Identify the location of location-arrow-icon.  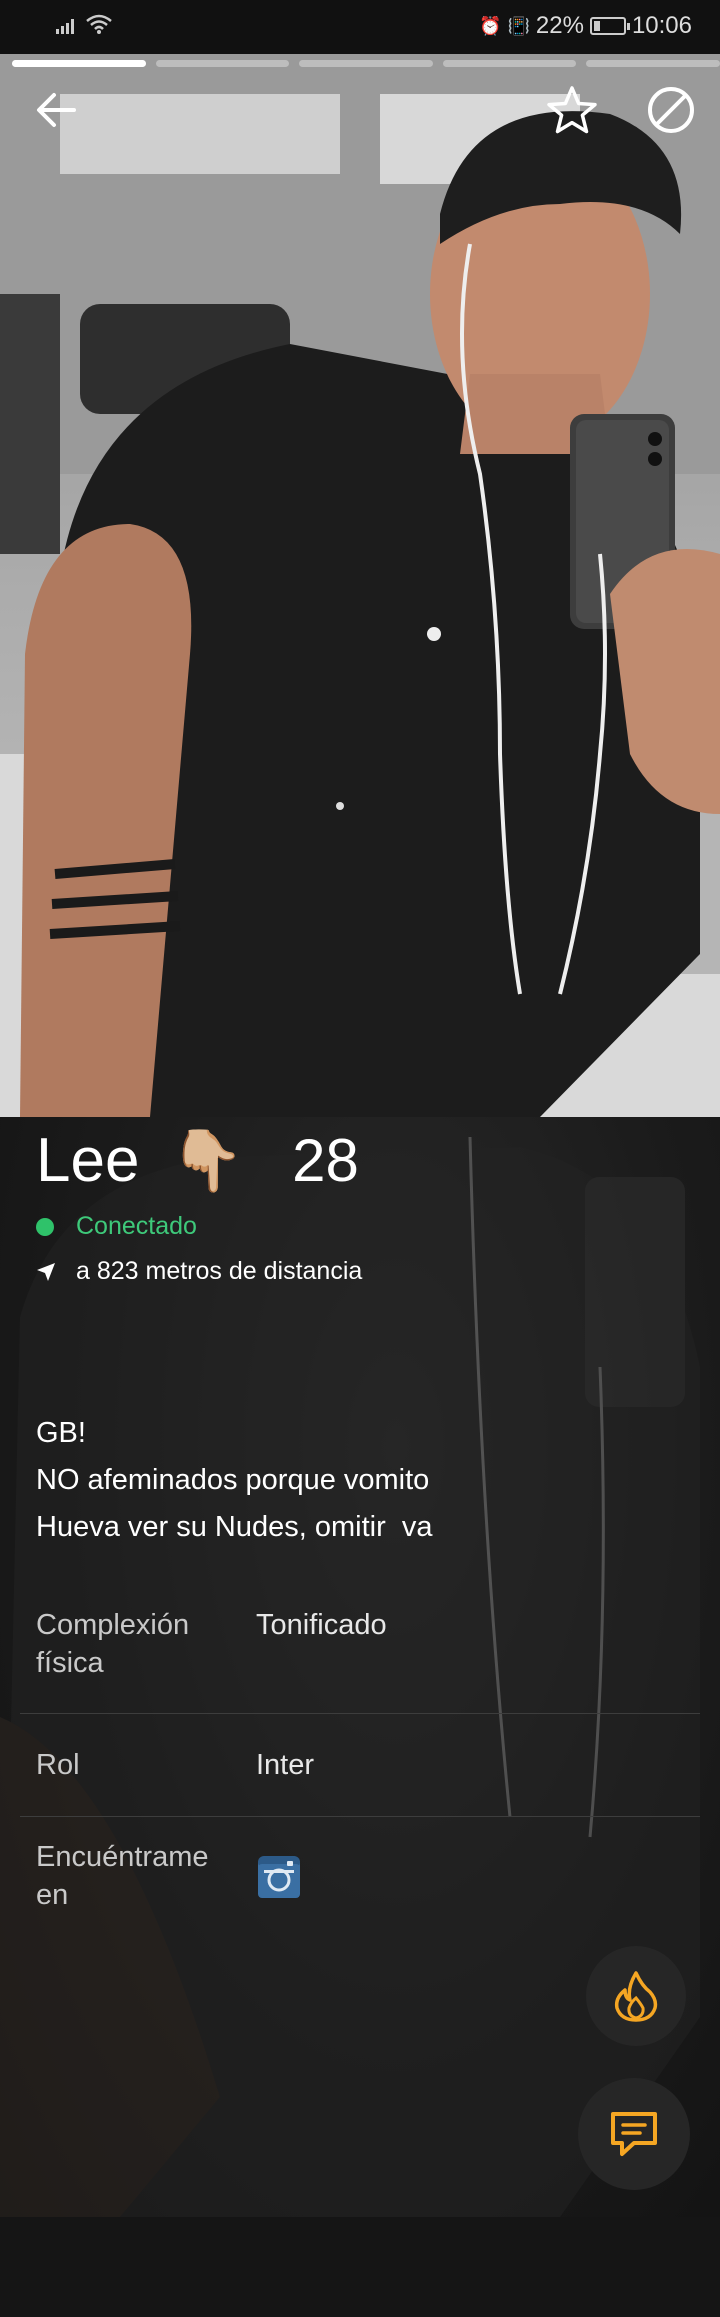
(46, 1271).